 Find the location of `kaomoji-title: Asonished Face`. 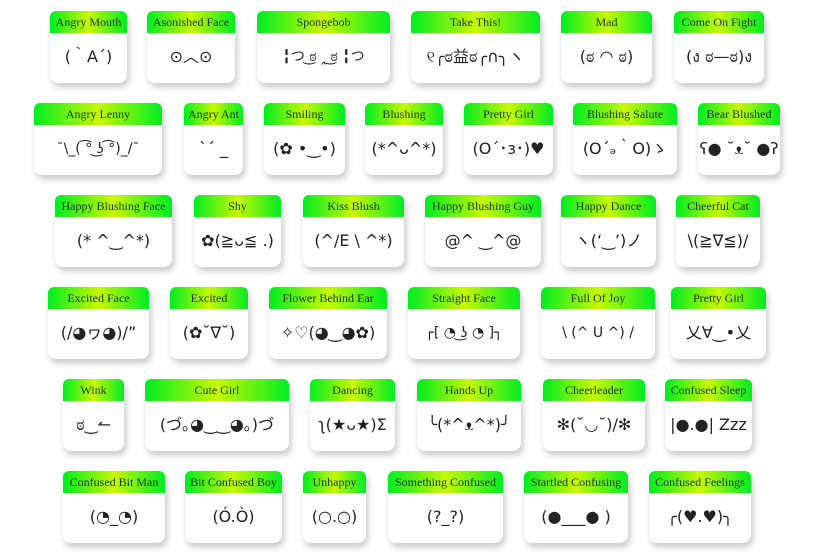

kaomoji-title: Asonished Face is located at coordinates (191, 22).